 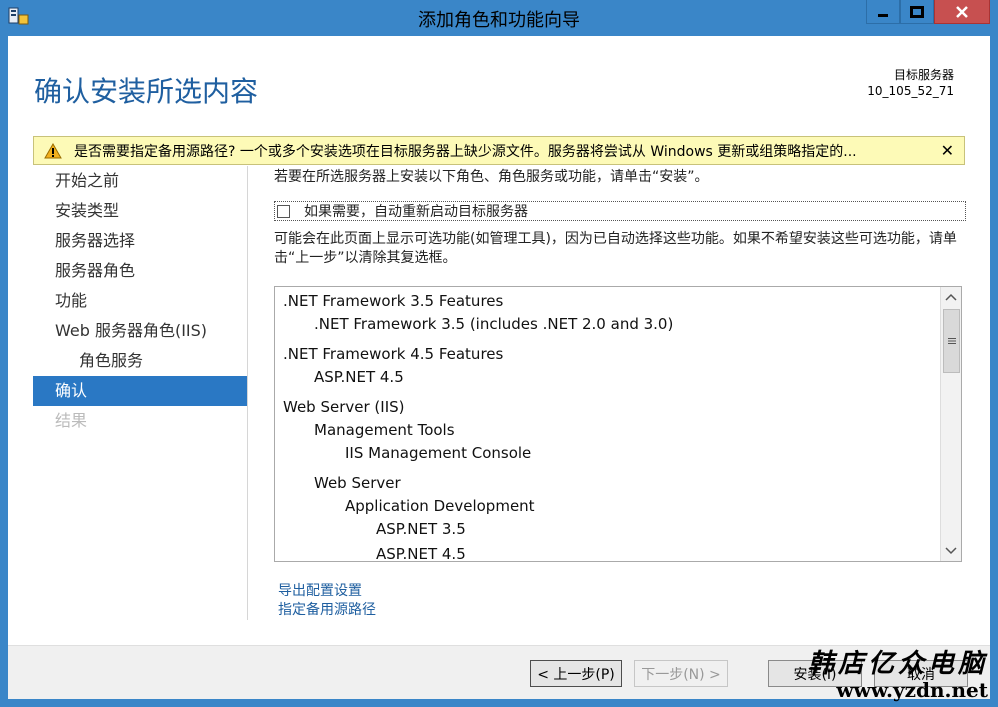 What do you see at coordinates (344, 407) in the screenshot?
I see `list-item: Web Server (IIS)` at bounding box center [344, 407].